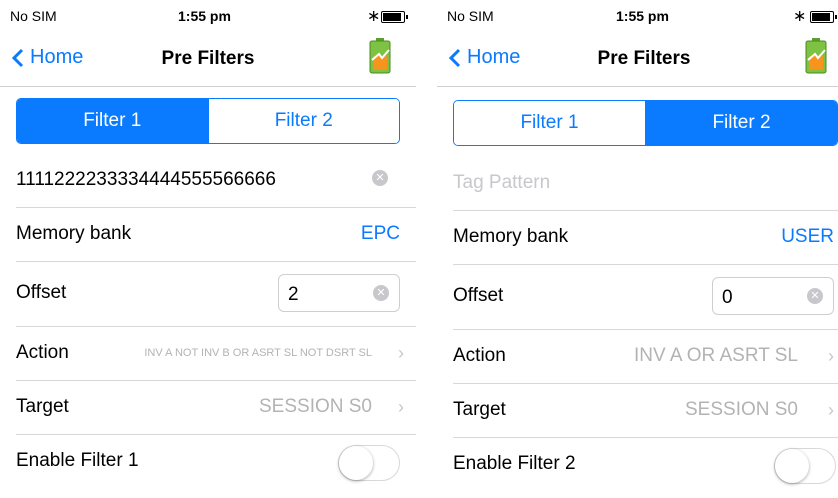 This screenshot has height=498, width=838. I want to click on action-value: INV A NOT INV B OR ASRT SL NOT DSRT SL, so click(258, 353).